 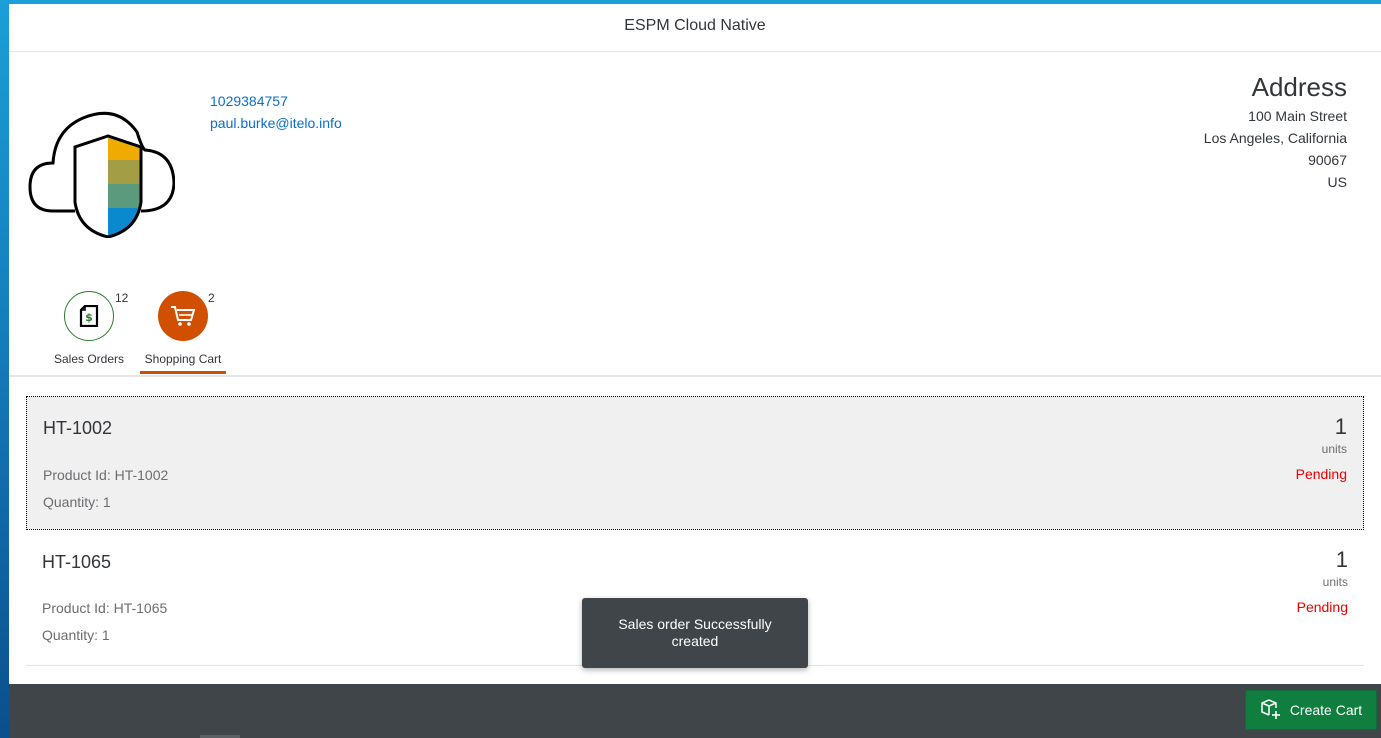 What do you see at coordinates (78, 428) in the screenshot?
I see `item-title: HT-1002` at bounding box center [78, 428].